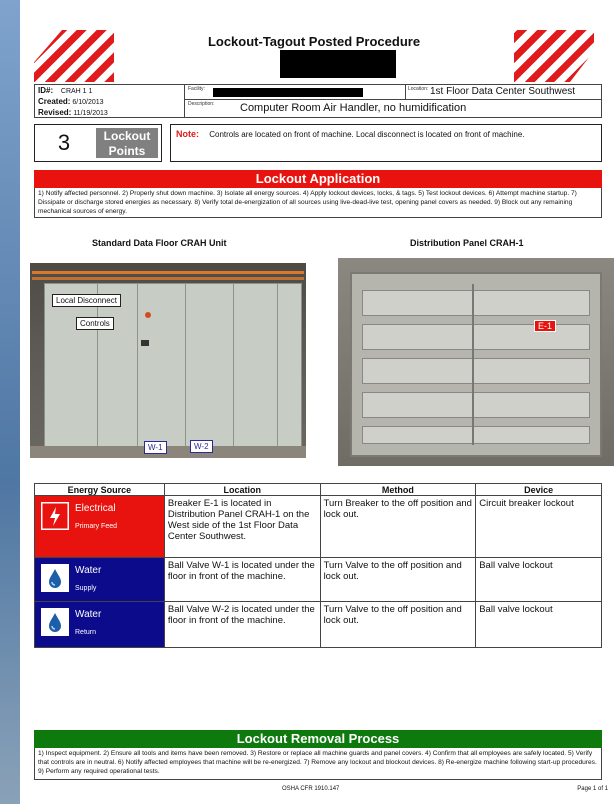 This screenshot has width=614, height=804. Describe the element at coordinates (88, 102) in the screenshot. I see `created-value: 6/10/2013` at that location.